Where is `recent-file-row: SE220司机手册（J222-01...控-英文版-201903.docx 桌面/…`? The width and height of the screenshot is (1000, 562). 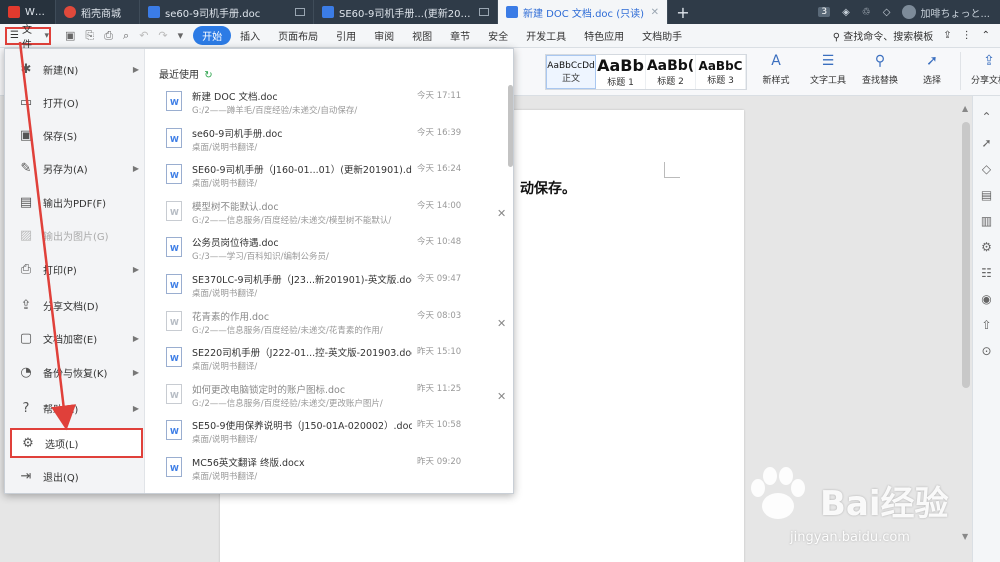
recent-file-row: SE220司机手册（J222-01...控-英文版-201903.docx 桌面/… is located at coordinates (329, 363).